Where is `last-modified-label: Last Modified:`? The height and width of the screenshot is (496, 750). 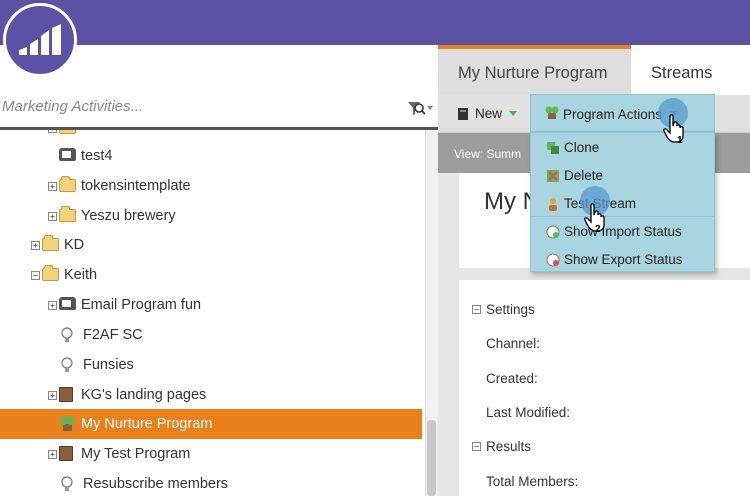
last-modified-label: Last Modified: is located at coordinates (528, 412).